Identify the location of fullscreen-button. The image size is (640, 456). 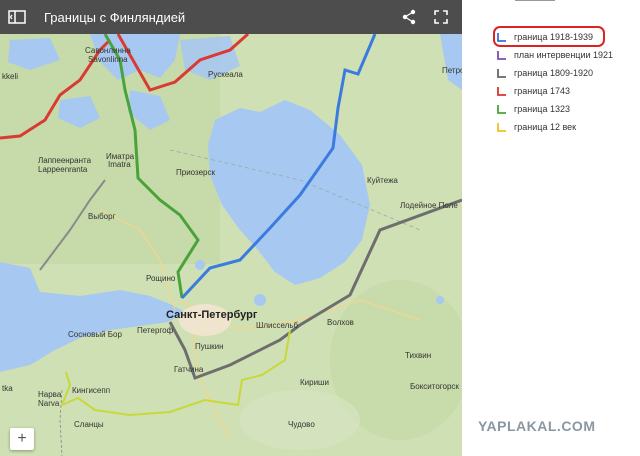
(441, 17).